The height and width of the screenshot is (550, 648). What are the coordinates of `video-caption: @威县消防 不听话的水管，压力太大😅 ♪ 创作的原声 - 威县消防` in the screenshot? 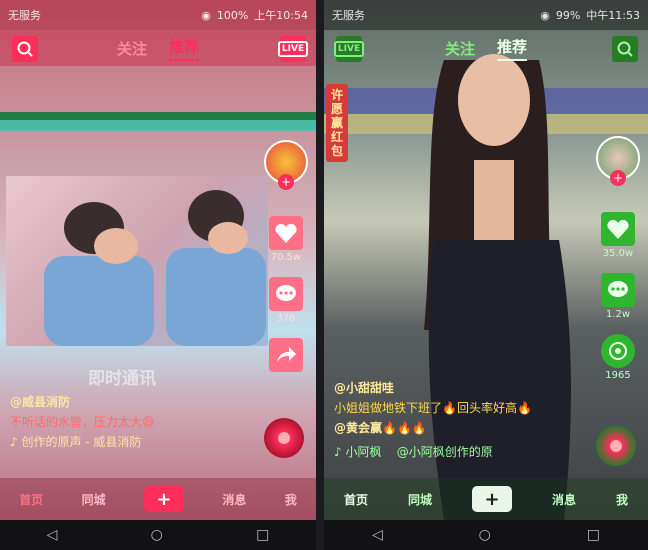 It's located at (133, 422).